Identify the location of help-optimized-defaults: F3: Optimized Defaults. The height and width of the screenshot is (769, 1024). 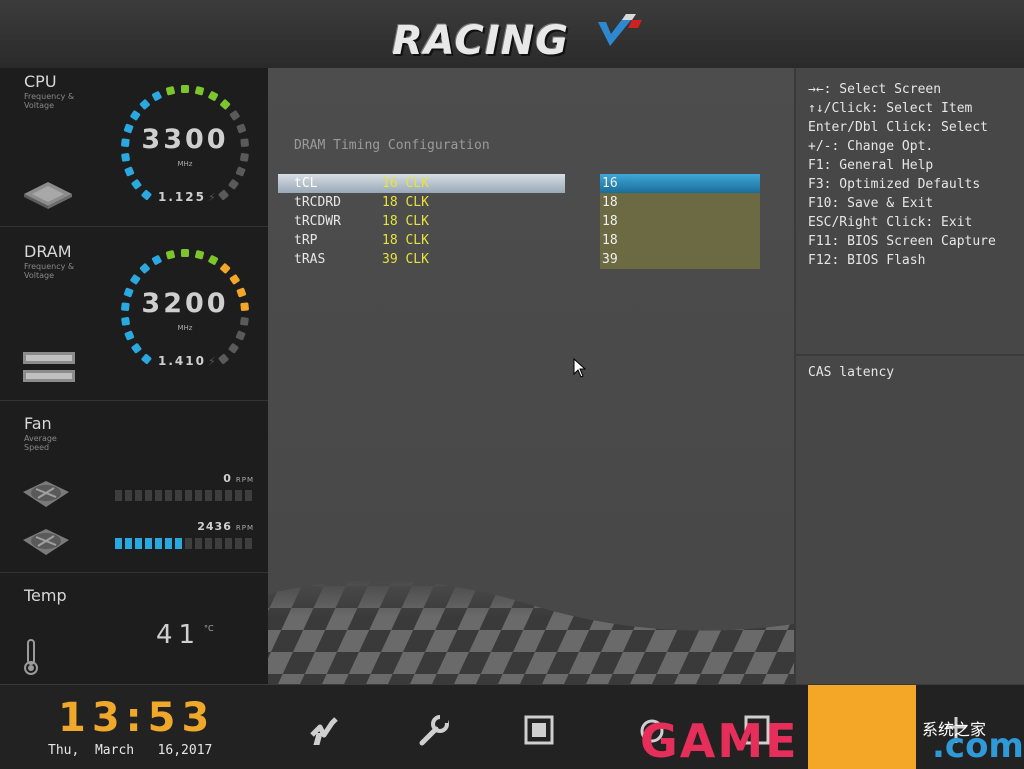
(894, 184).